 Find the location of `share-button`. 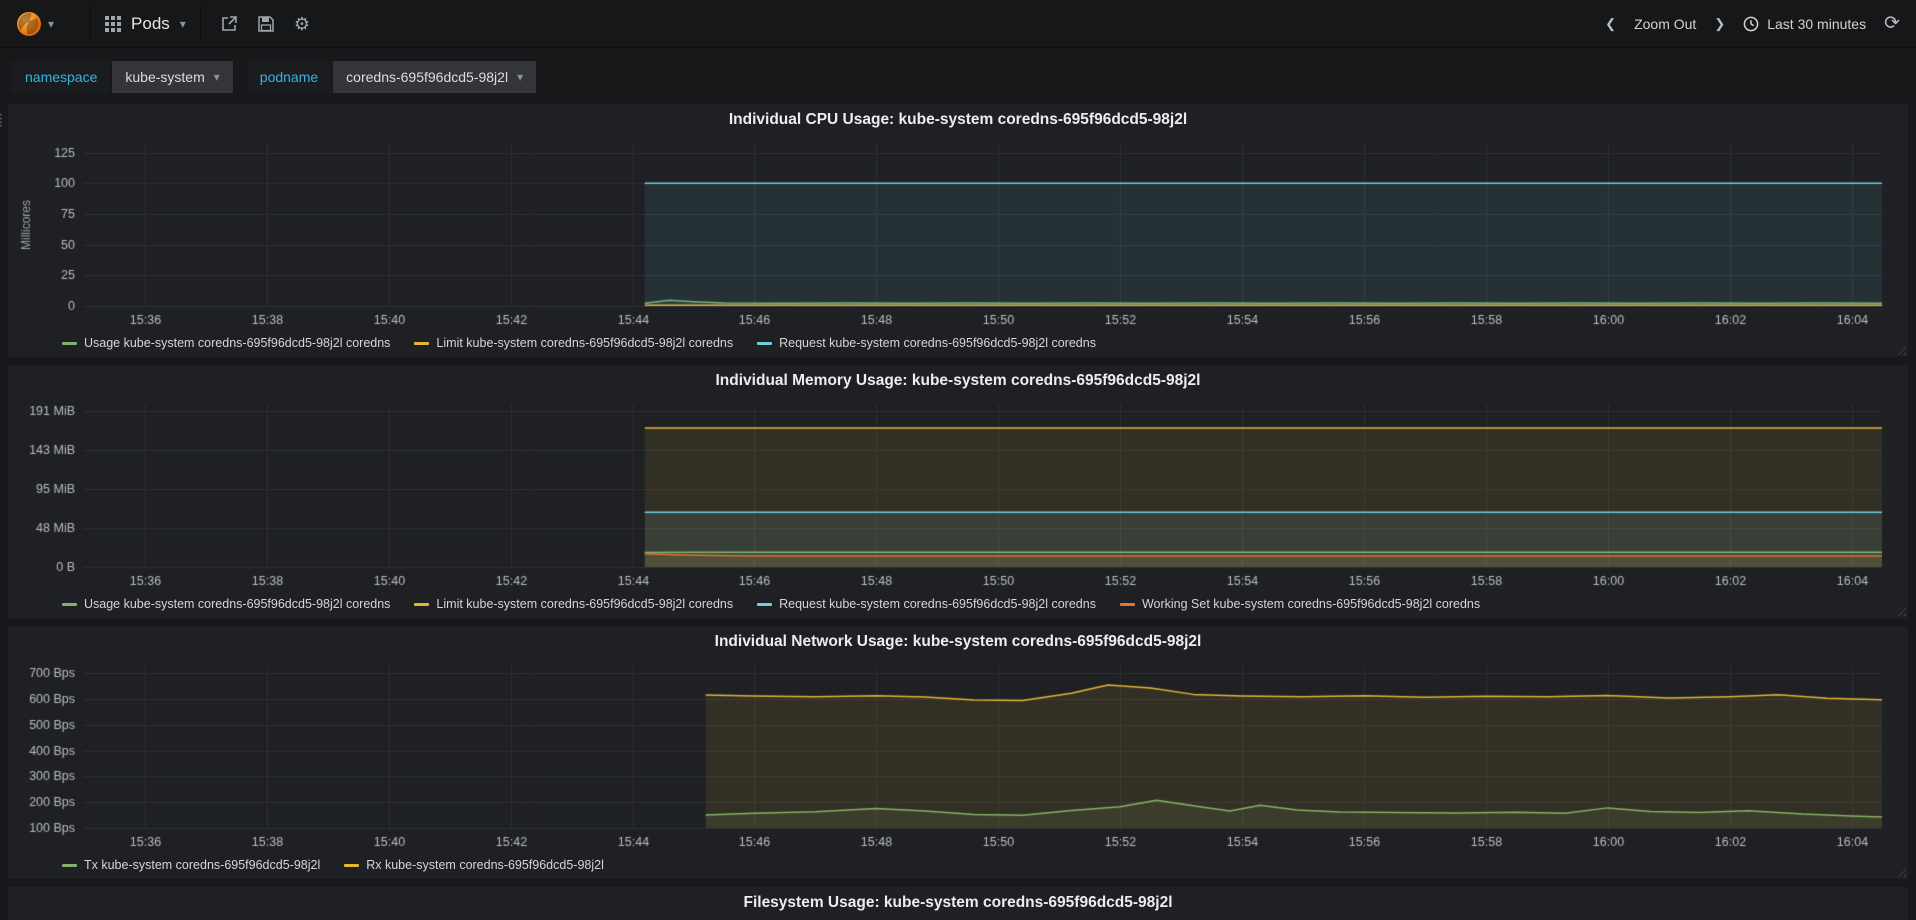

share-button is located at coordinates (229, 23).